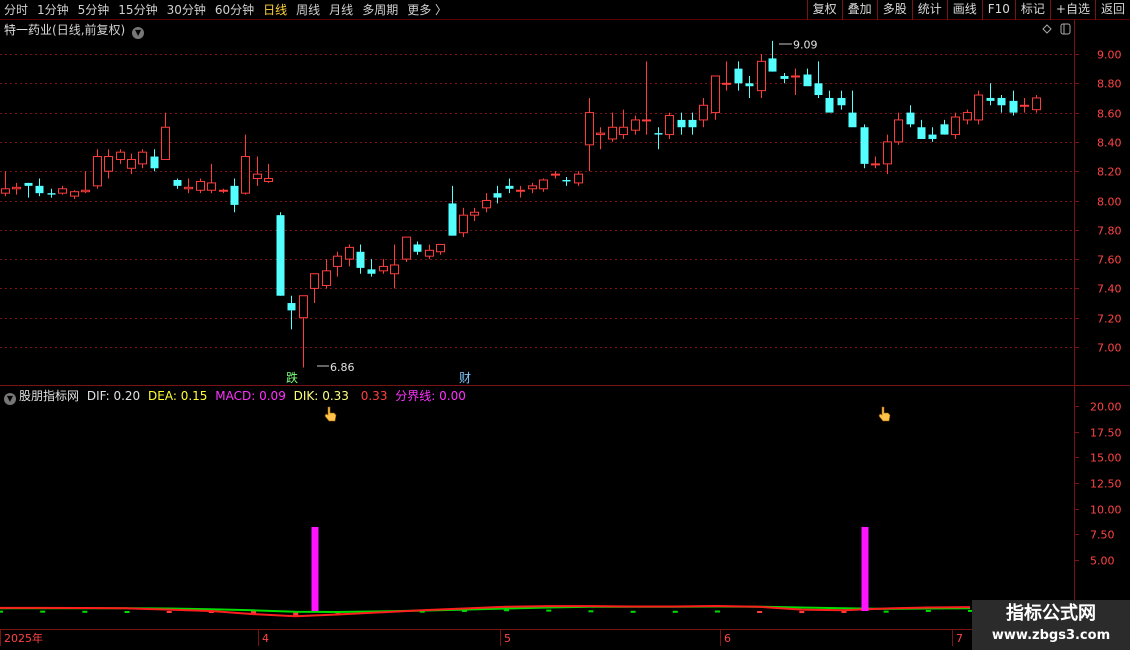 The height and width of the screenshot is (650, 1130). What do you see at coordinates (452, 396) in the screenshot?
I see `divider-value: 0.00` at bounding box center [452, 396].